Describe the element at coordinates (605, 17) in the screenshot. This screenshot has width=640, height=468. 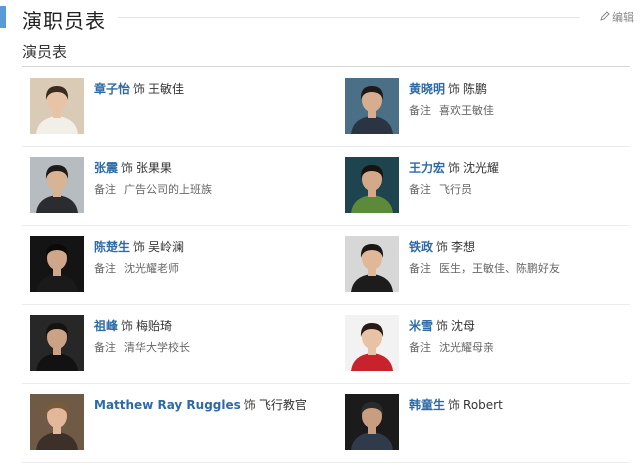
I see `pencil-icon` at that location.